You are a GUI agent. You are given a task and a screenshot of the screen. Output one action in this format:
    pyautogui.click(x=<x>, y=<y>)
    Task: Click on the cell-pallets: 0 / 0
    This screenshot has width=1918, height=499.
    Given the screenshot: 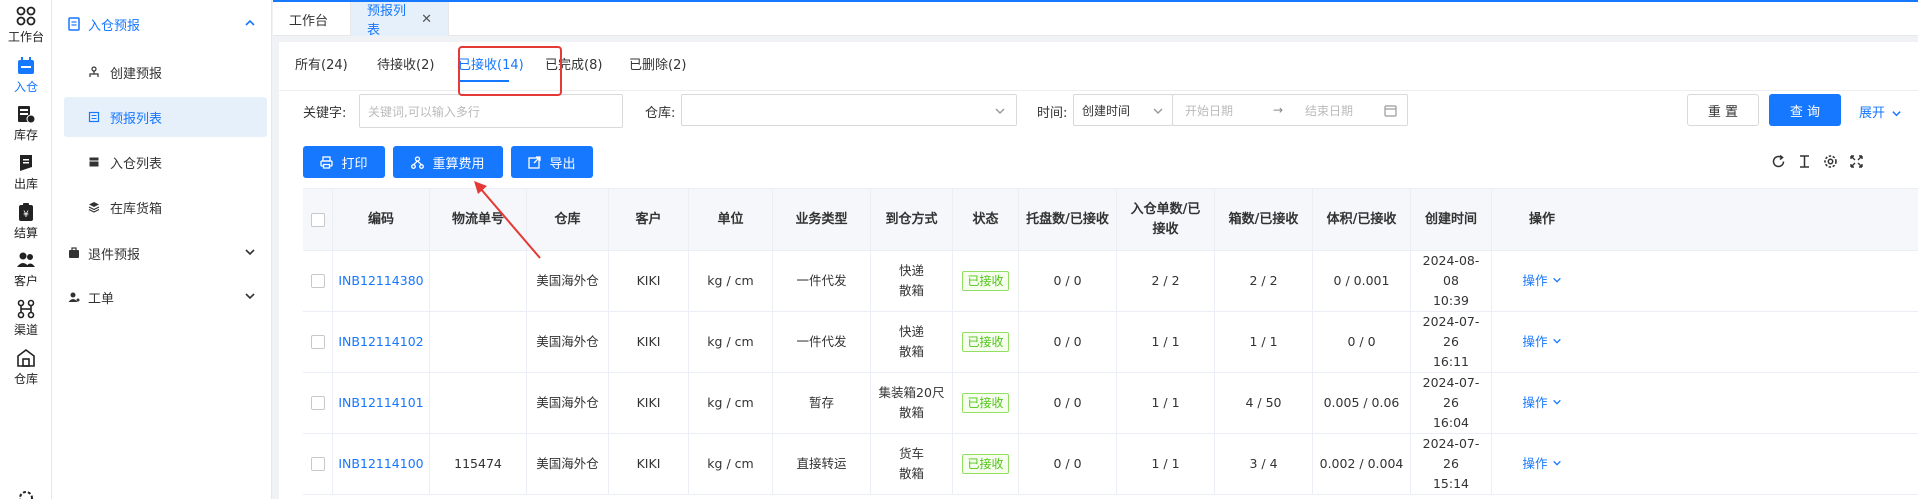 What is the action you would take?
    pyautogui.click(x=1068, y=281)
    